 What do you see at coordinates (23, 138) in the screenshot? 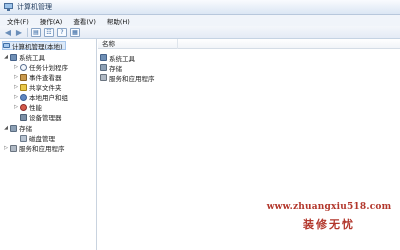
I see `disk-icon` at bounding box center [23, 138].